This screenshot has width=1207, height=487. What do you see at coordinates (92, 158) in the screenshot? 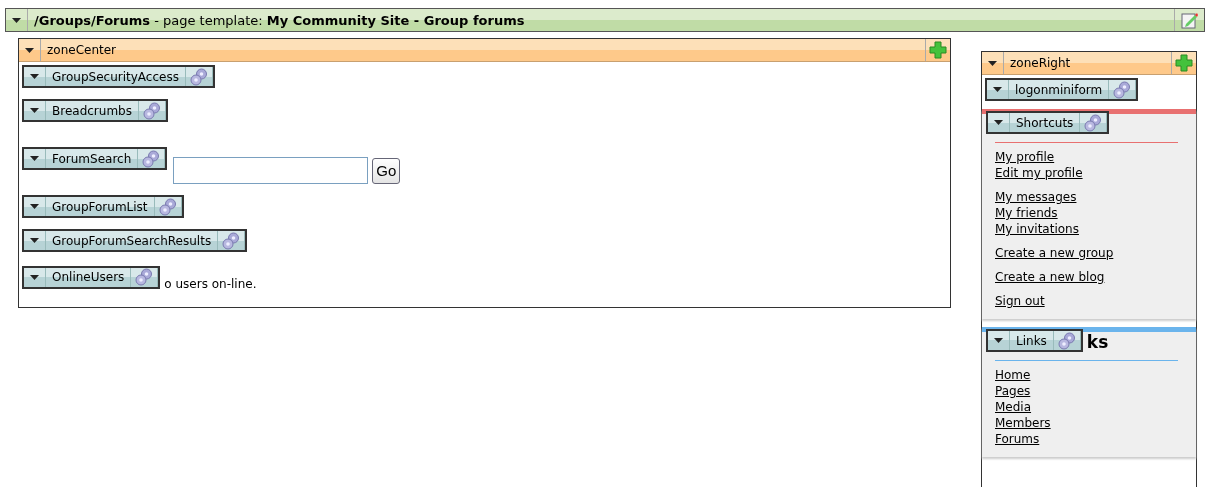
I see `webpart-name: ForumSearch` at bounding box center [92, 158].